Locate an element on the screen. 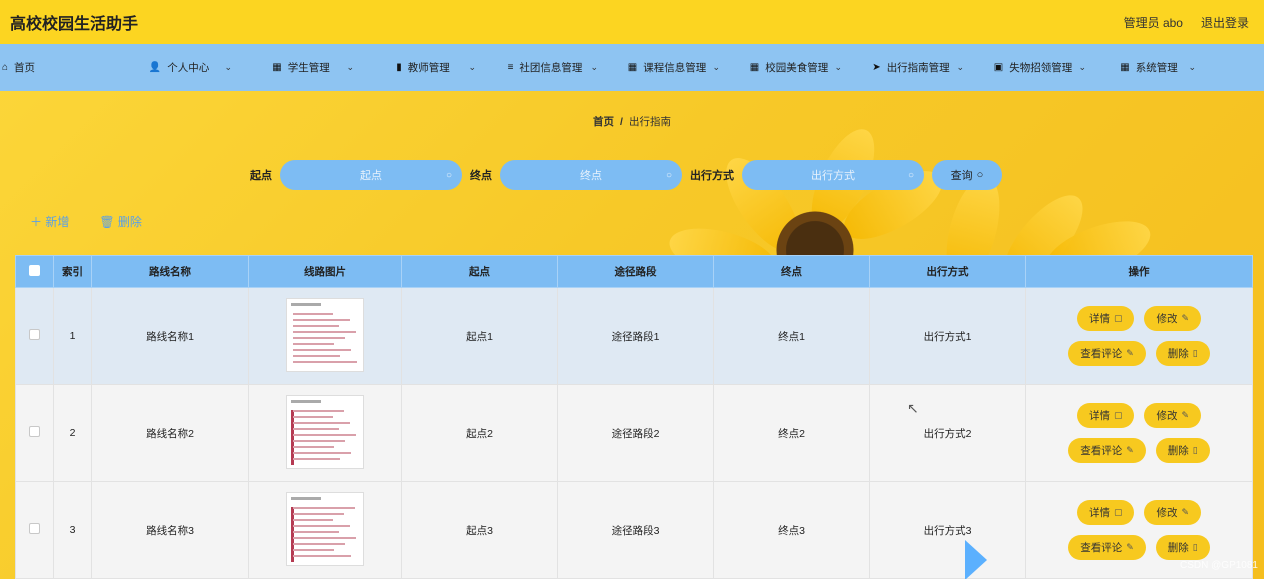  breadcrumb-home: 首页 is located at coordinates (603, 122).